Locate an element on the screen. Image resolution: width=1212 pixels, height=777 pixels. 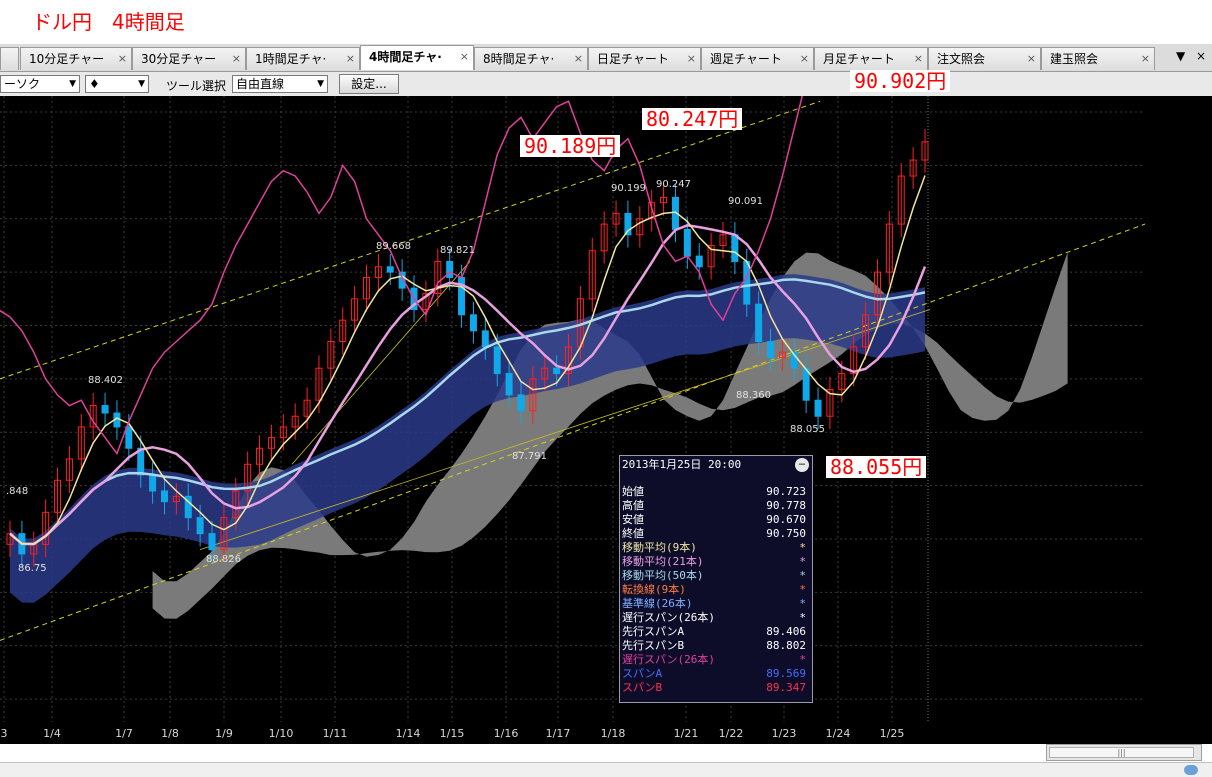
tooltip-value: 90.670 is located at coordinates (786, 519).